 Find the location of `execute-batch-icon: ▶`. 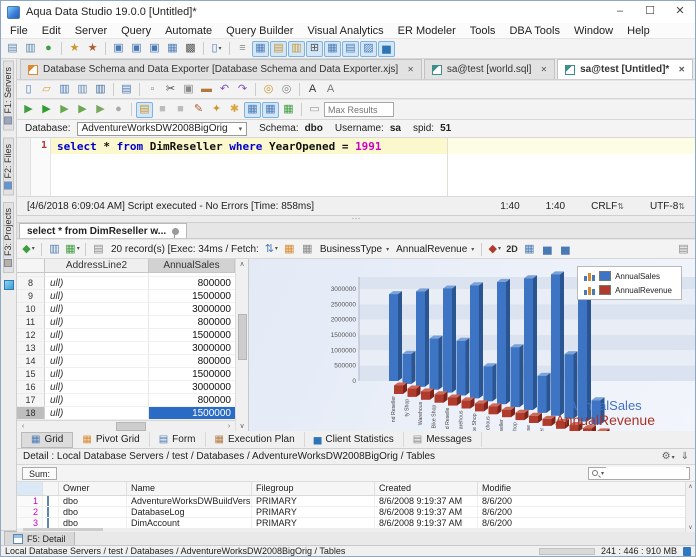

execute-batch-icon: ▶ is located at coordinates (100, 110).